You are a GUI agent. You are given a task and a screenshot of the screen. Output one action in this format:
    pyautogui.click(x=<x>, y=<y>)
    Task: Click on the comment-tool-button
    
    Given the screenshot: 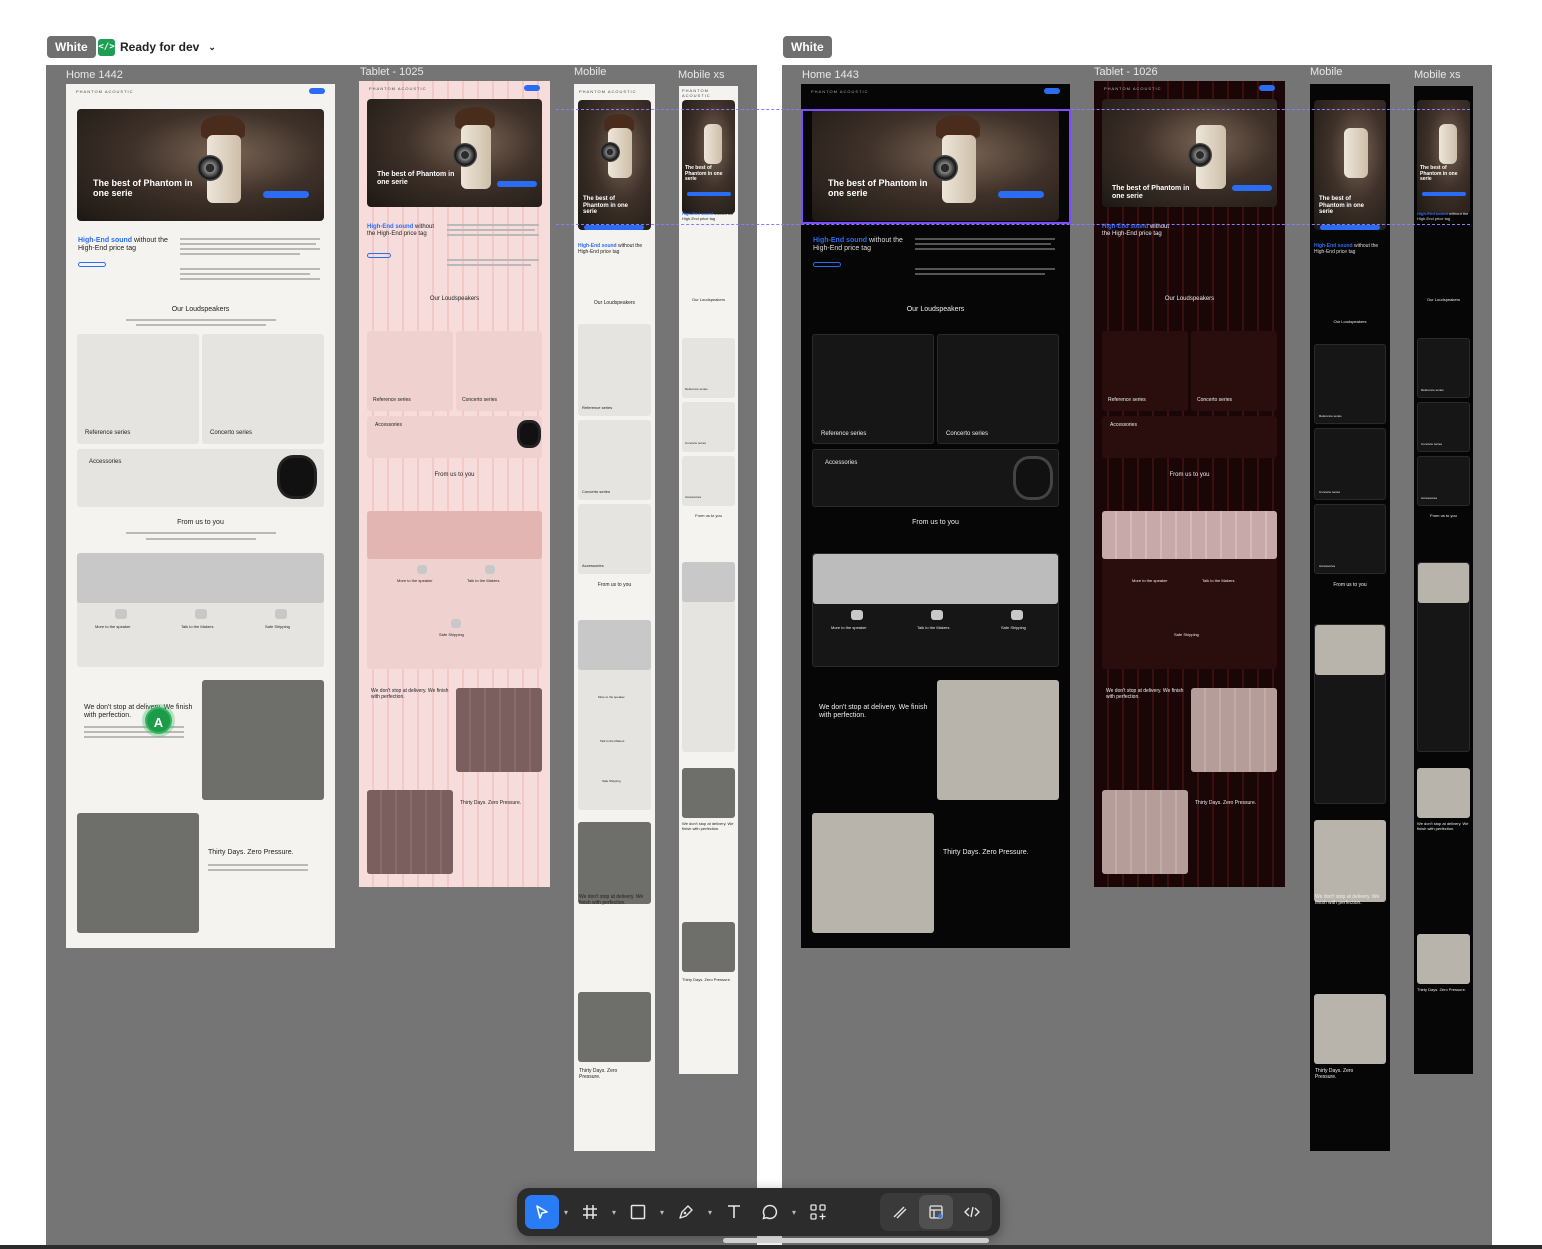 What is the action you would take?
    pyautogui.click(x=770, y=1212)
    